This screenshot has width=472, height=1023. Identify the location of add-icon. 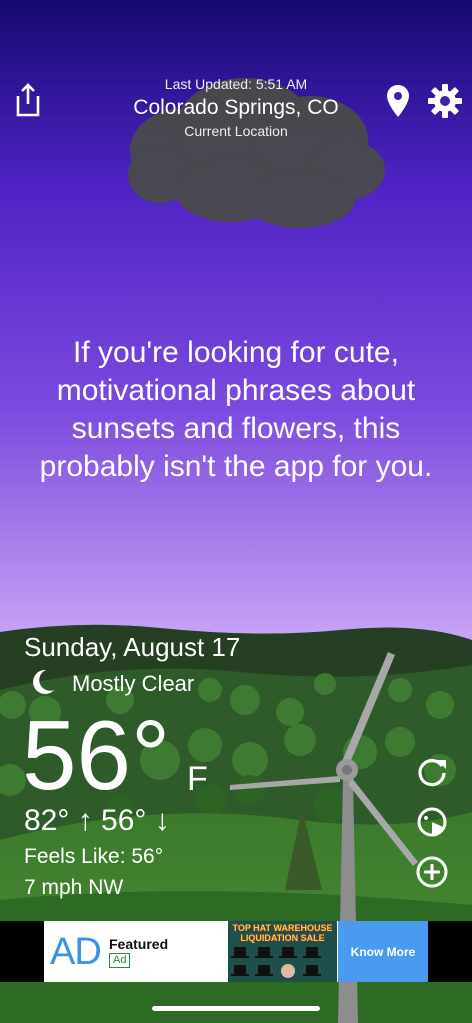
(432, 872).